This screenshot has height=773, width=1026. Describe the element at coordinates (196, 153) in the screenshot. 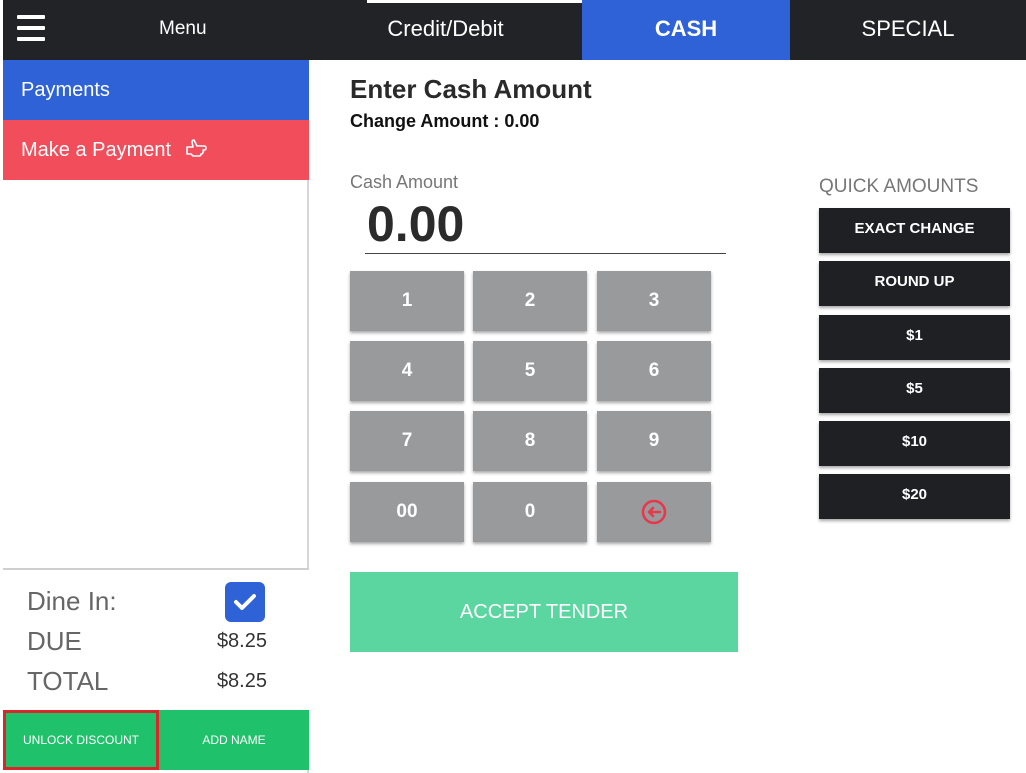

I see `pointing-hand-icon` at that location.